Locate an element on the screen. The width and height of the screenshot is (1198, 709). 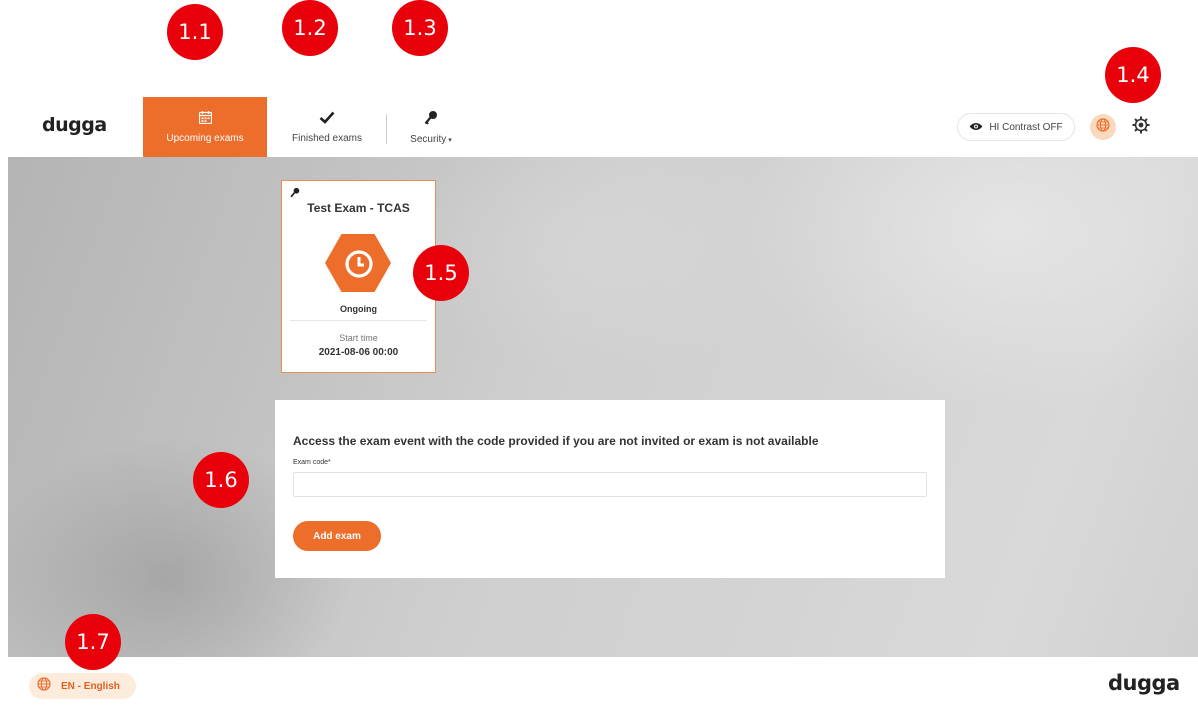
high-contrast-toggle: HI Contrast OFF is located at coordinates (1016, 127).